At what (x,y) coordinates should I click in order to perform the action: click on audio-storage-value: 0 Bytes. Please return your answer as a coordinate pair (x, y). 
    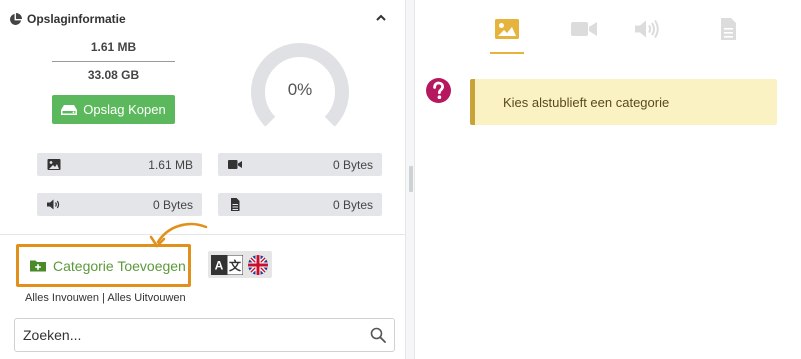
    Looking at the image, I should click on (172, 204).